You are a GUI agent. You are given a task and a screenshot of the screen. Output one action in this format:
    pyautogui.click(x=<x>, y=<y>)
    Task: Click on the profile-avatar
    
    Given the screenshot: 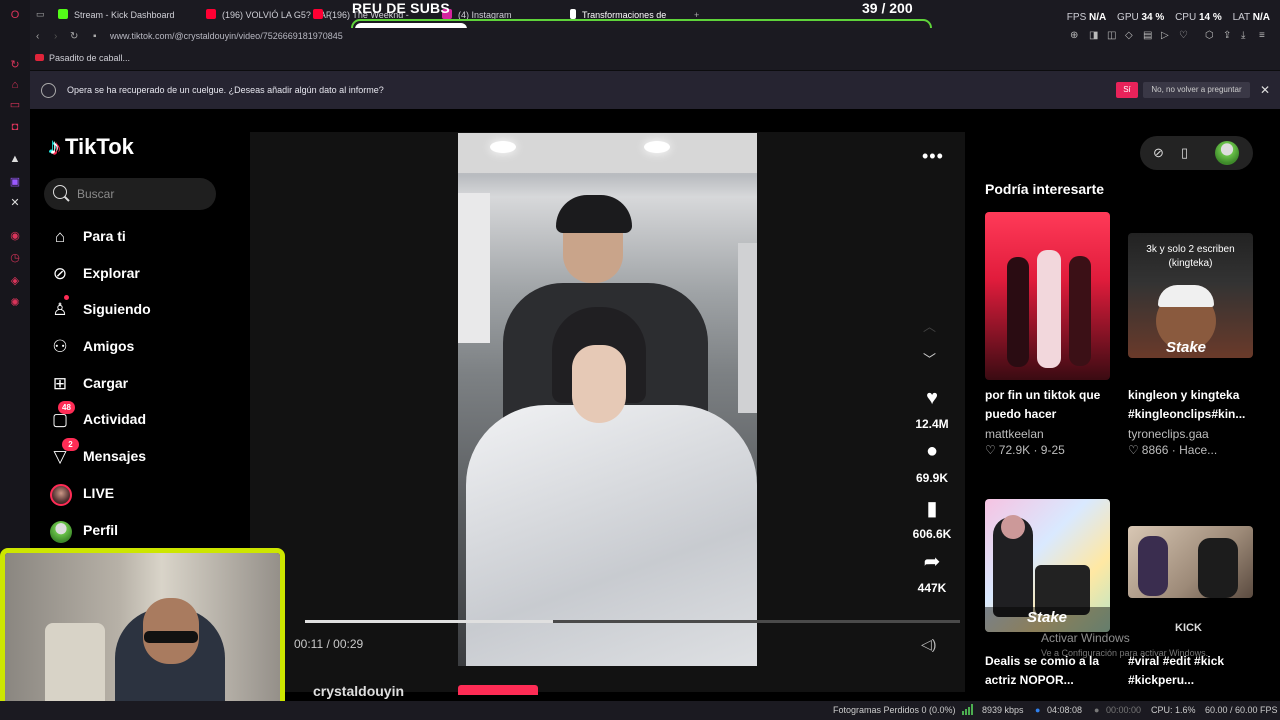 What is the action you would take?
    pyautogui.click(x=1227, y=153)
    